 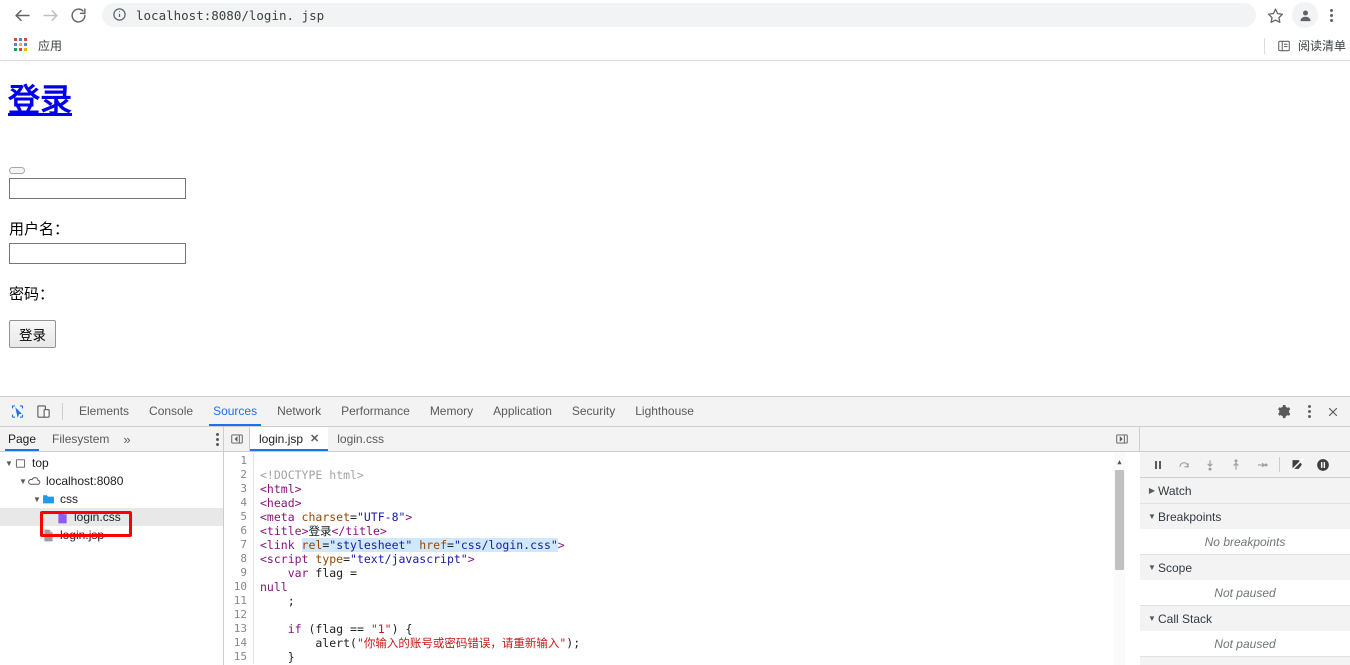 I want to click on username-input, so click(x=97, y=189).